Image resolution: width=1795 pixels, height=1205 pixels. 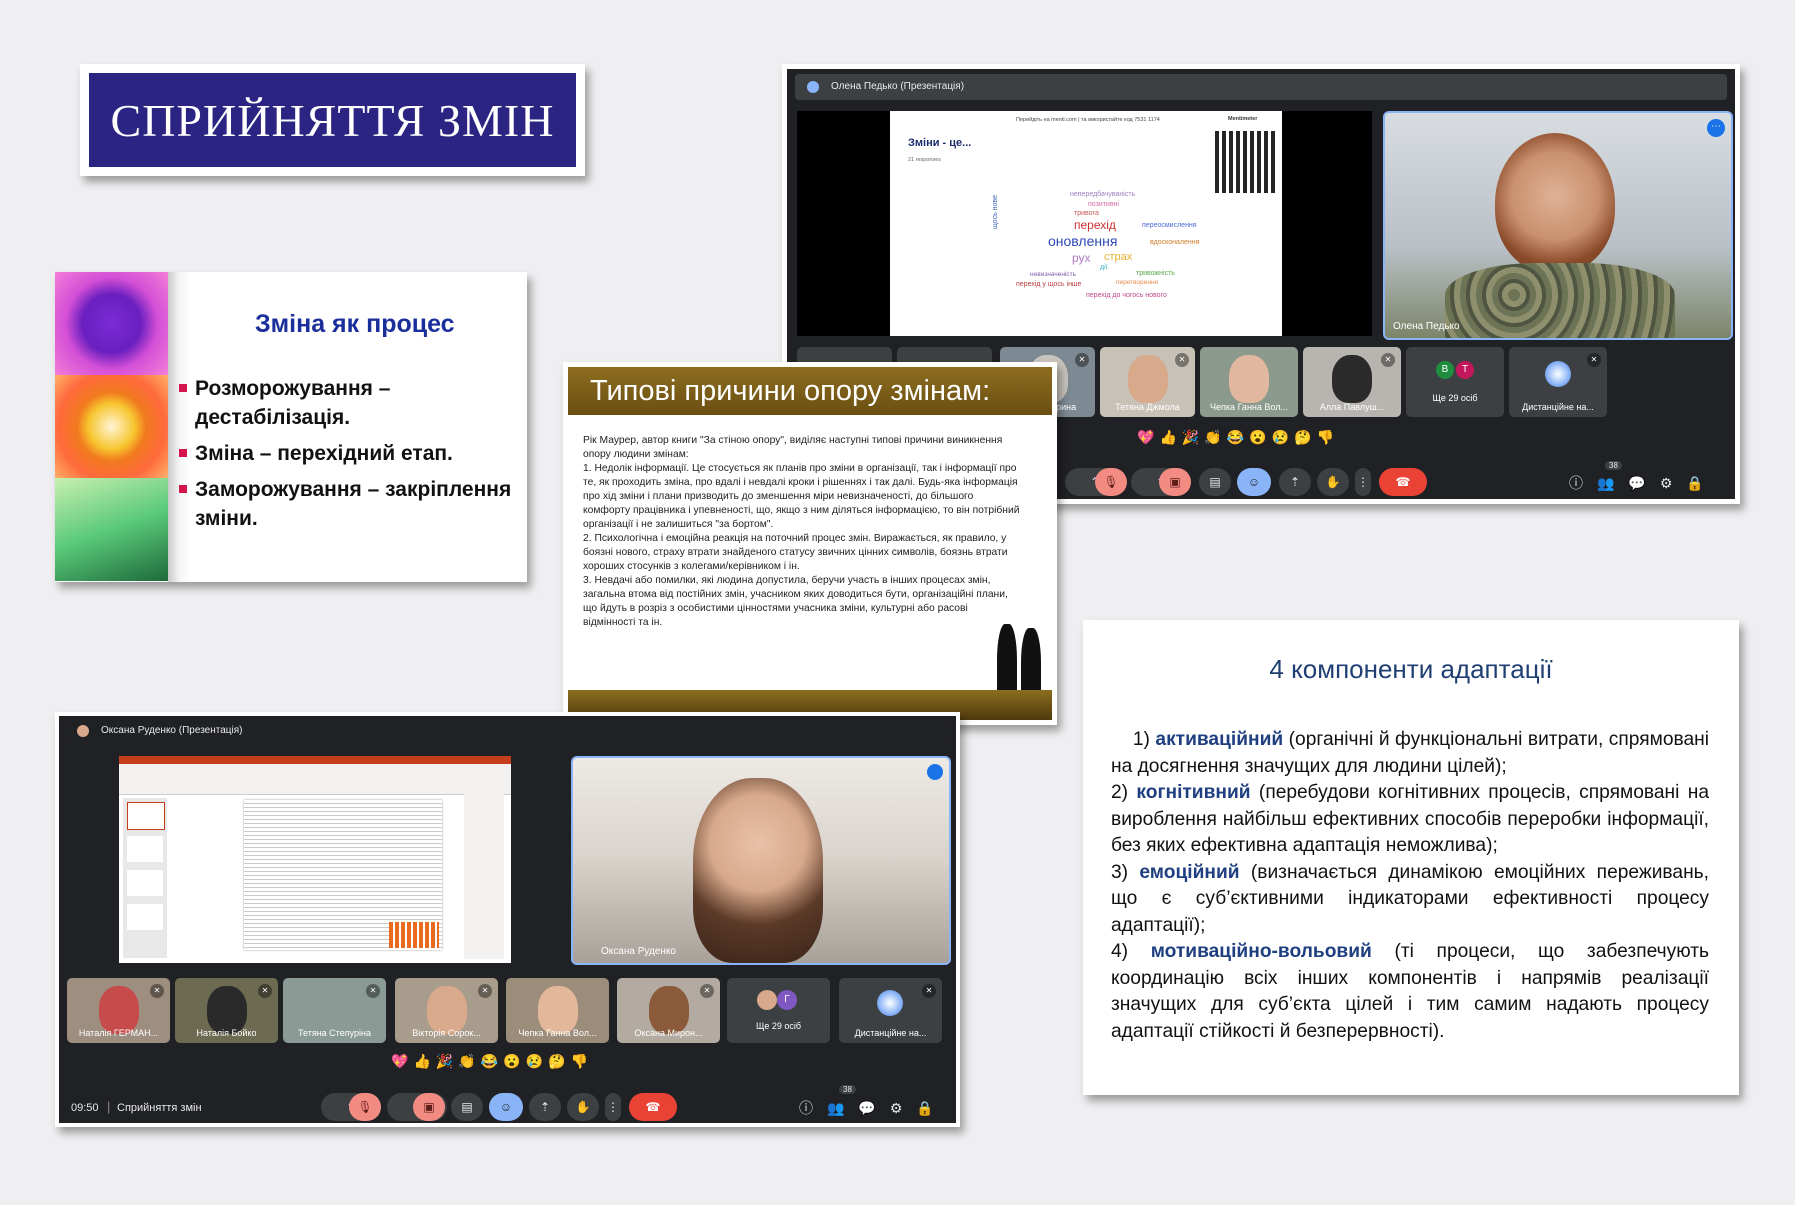 I want to click on word-cloud-word: позитивні, so click(x=1103, y=204).